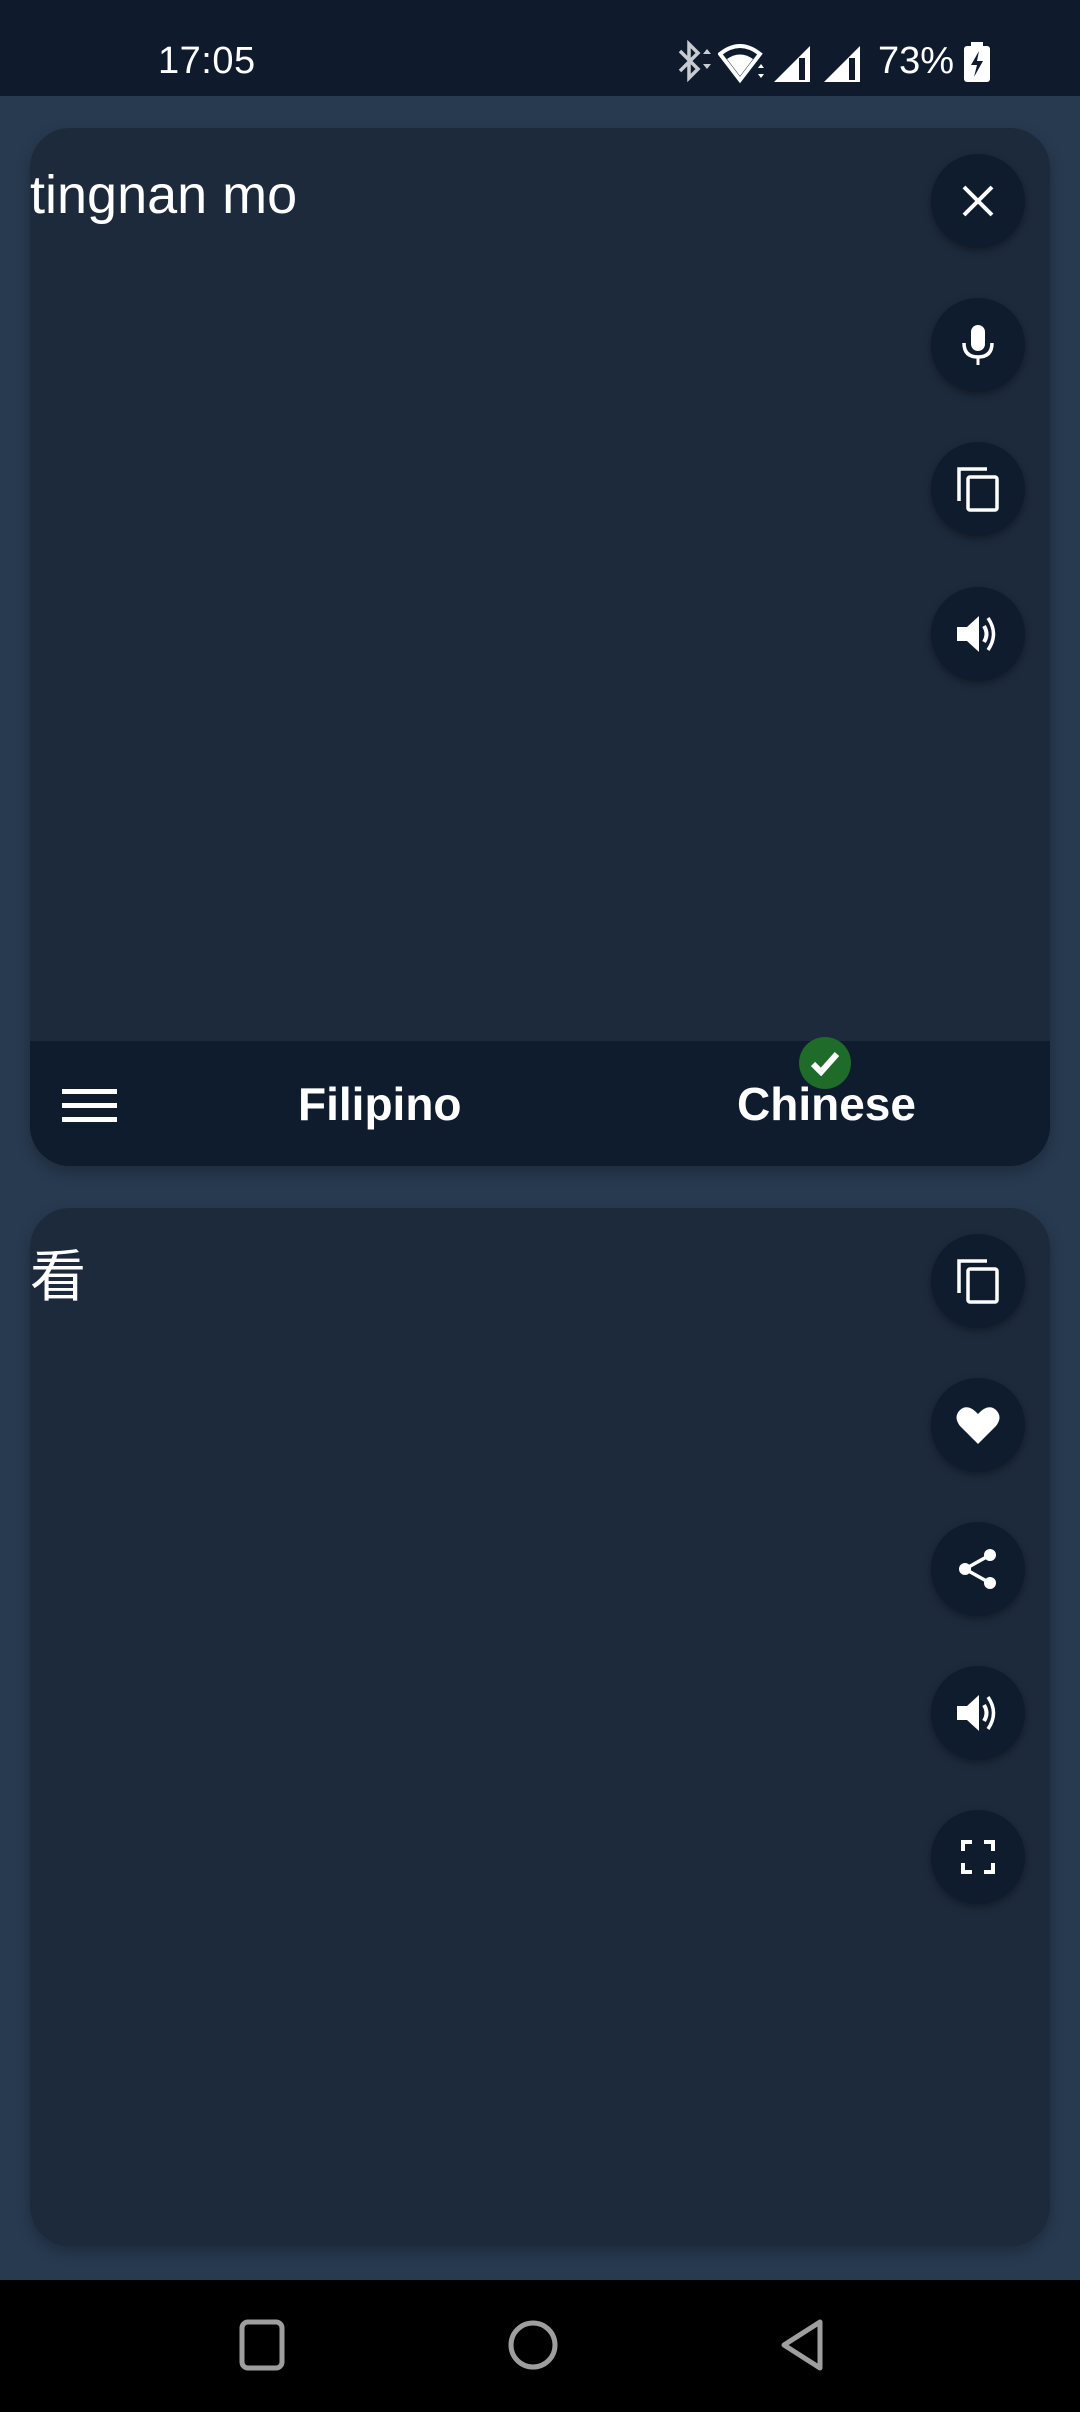 This screenshot has width=1080, height=2412. I want to click on share-icon, so click(977, 1569).